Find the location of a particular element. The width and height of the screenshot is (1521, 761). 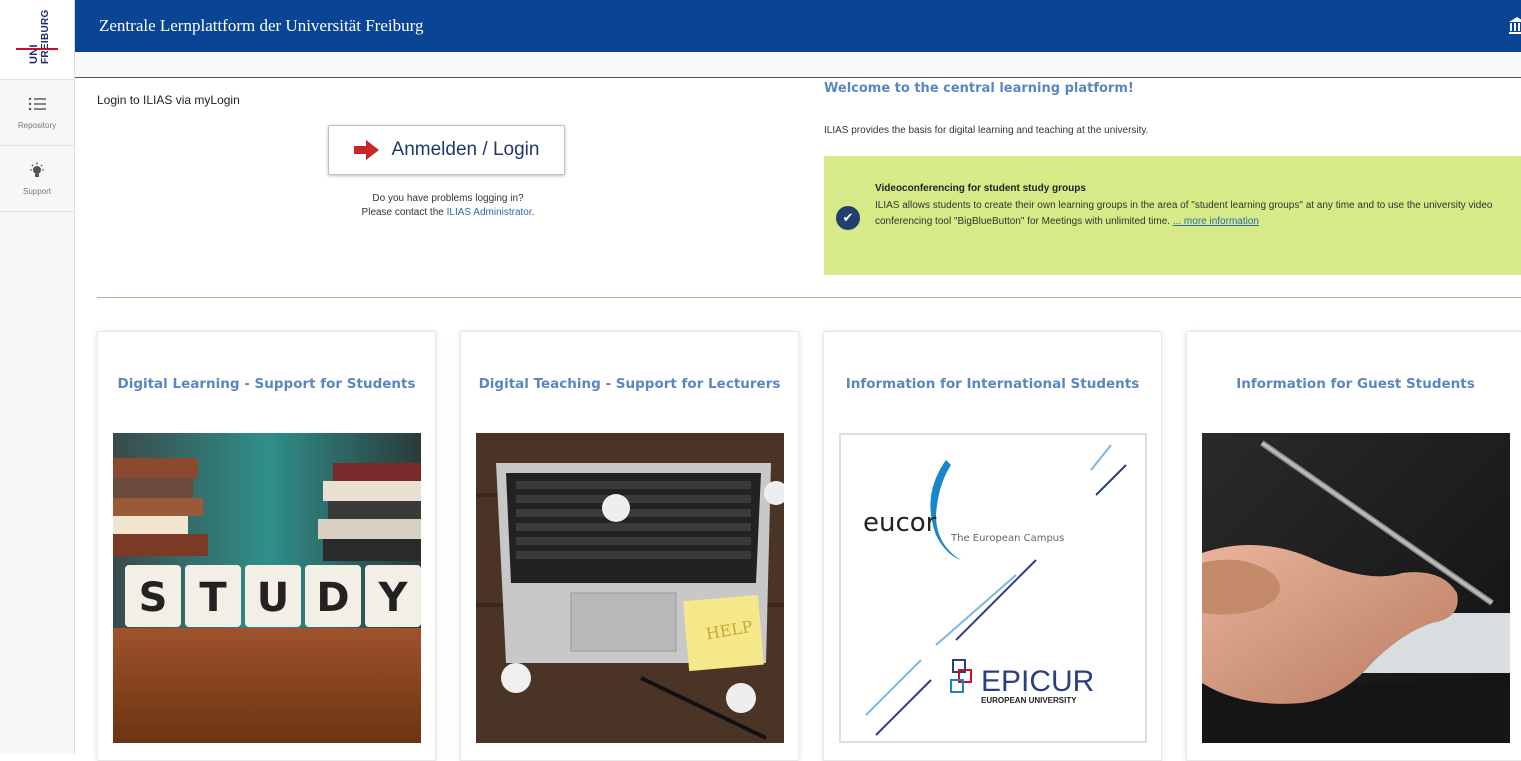

building-icon is located at coordinates (1514, 25).